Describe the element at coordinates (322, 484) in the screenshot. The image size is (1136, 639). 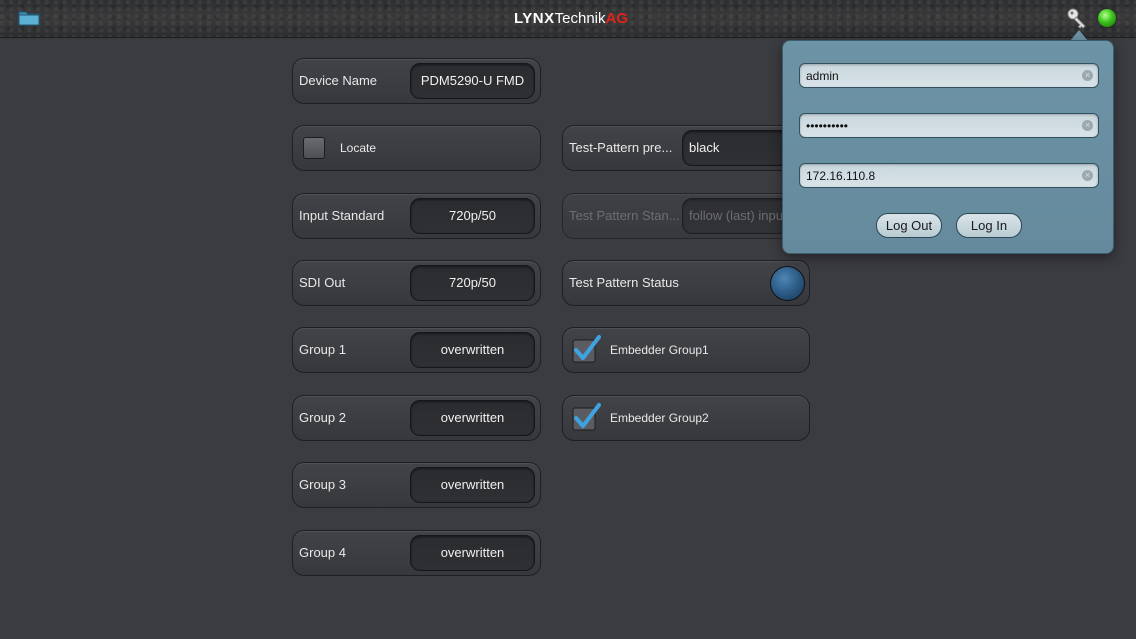
I see `group3-label: Group 3` at that location.